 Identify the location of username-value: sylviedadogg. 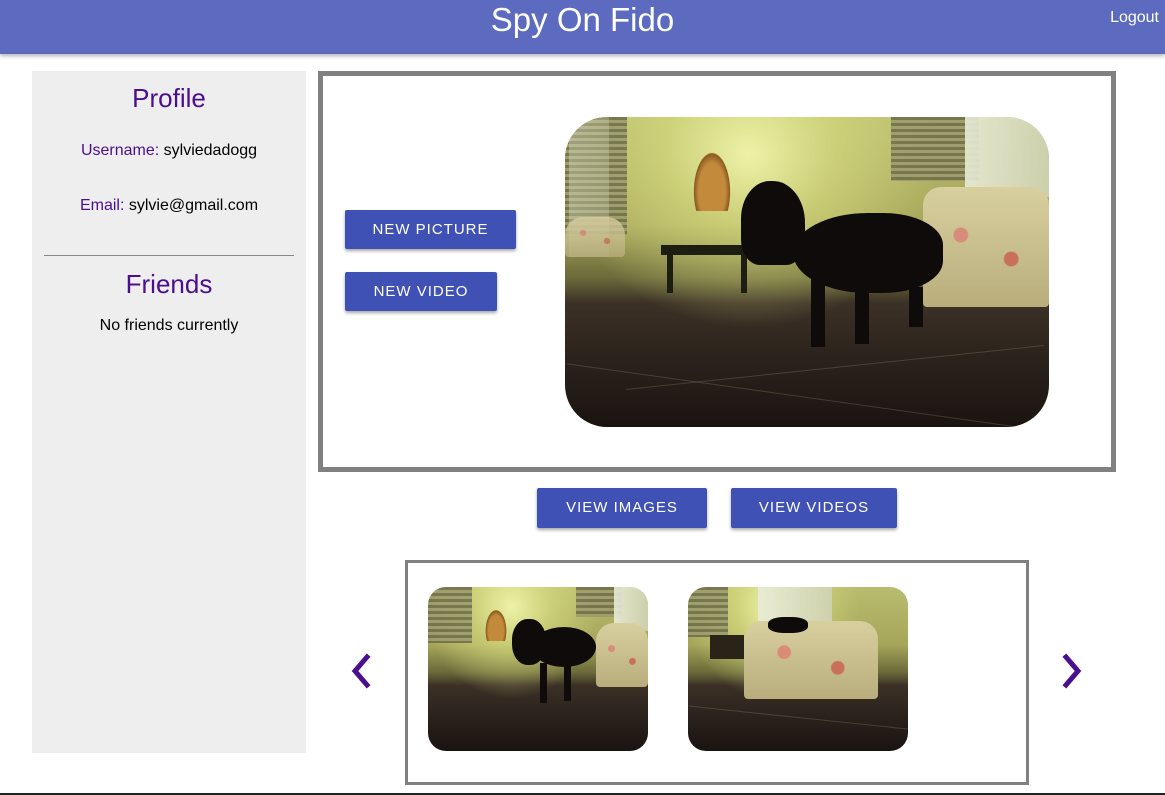
(210, 150).